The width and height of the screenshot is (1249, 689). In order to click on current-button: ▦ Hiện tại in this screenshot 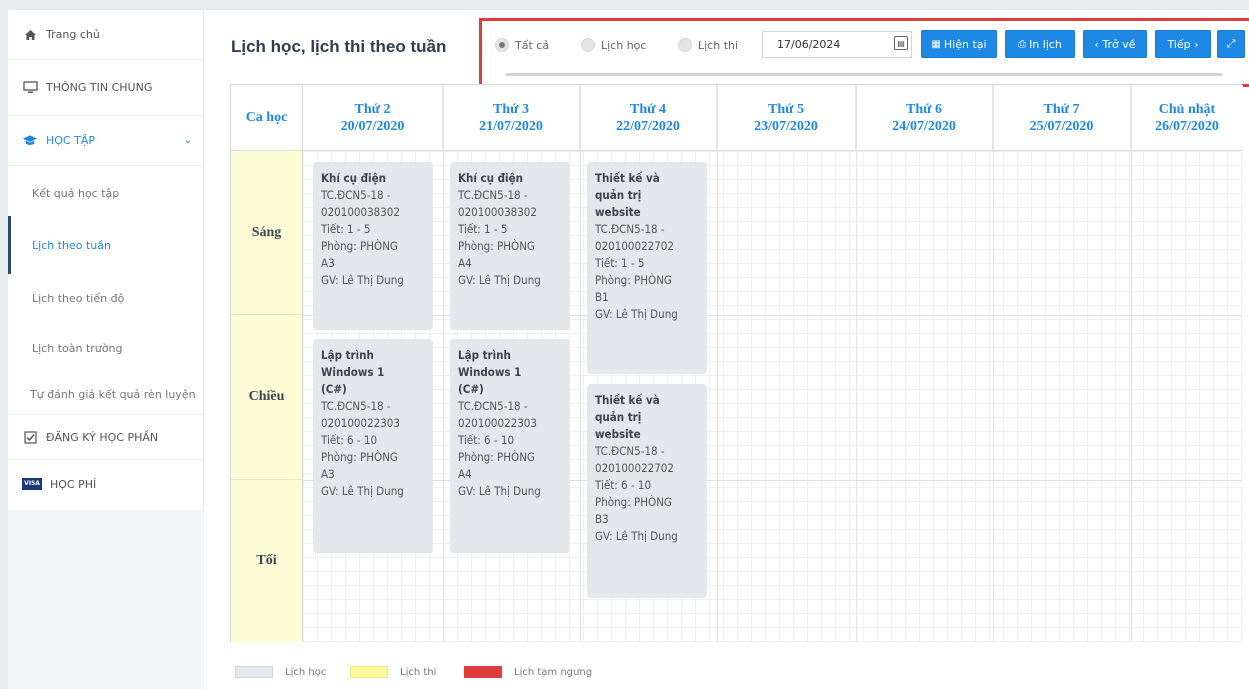, I will do `click(959, 44)`.